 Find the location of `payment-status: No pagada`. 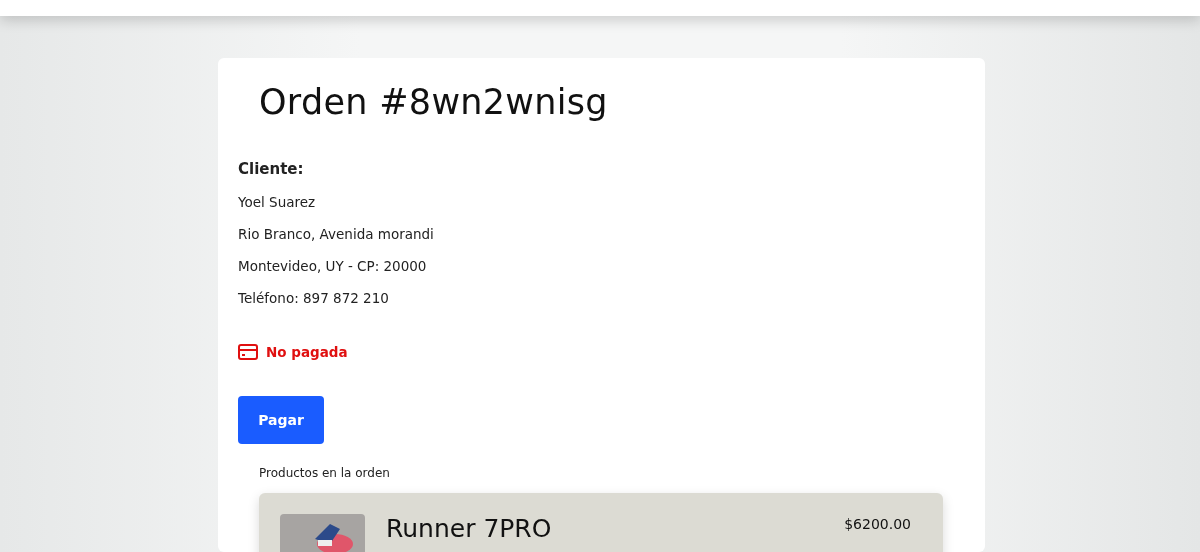

payment-status: No pagada is located at coordinates (307, 352).